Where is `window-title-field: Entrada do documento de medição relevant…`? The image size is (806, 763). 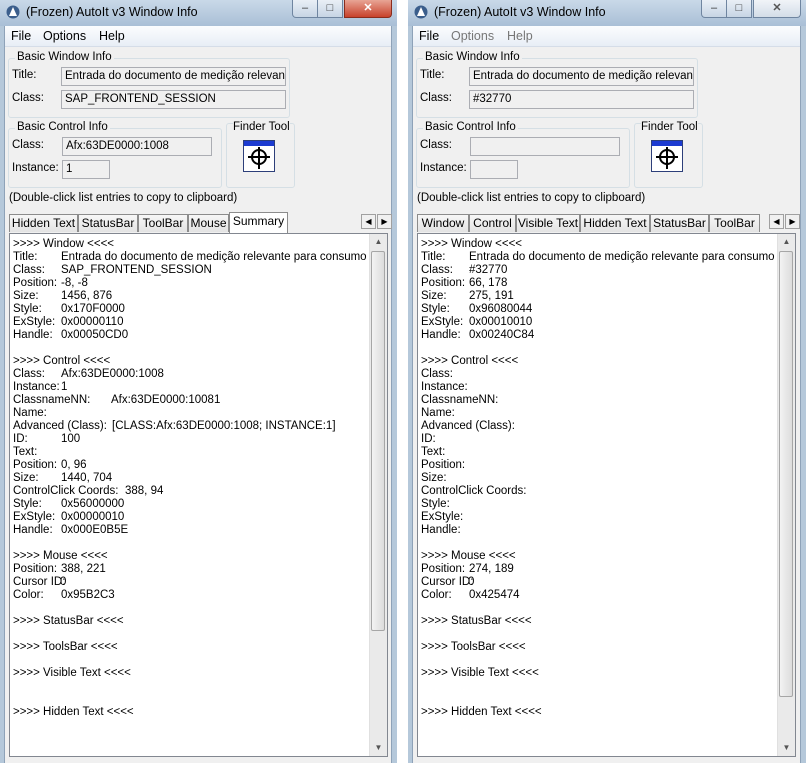
window-title-field: Entrada do documento de medição relevant… is located at coordinates (173, 76).